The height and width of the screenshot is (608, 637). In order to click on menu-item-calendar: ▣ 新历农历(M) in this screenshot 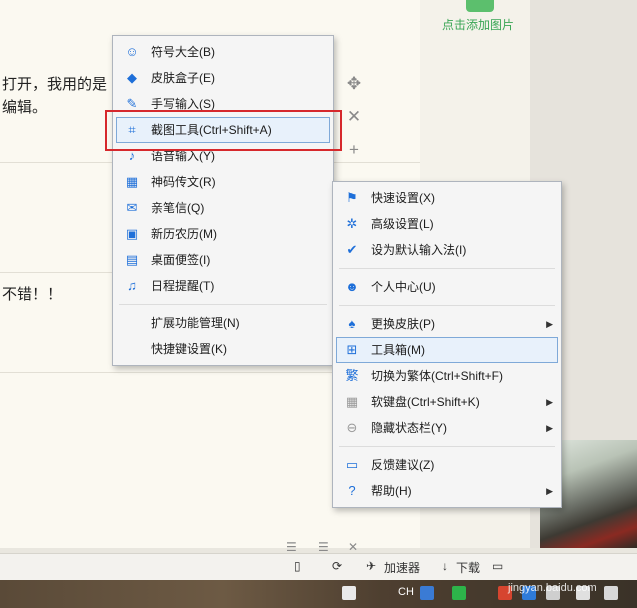, I will do `click(223, 234)`.